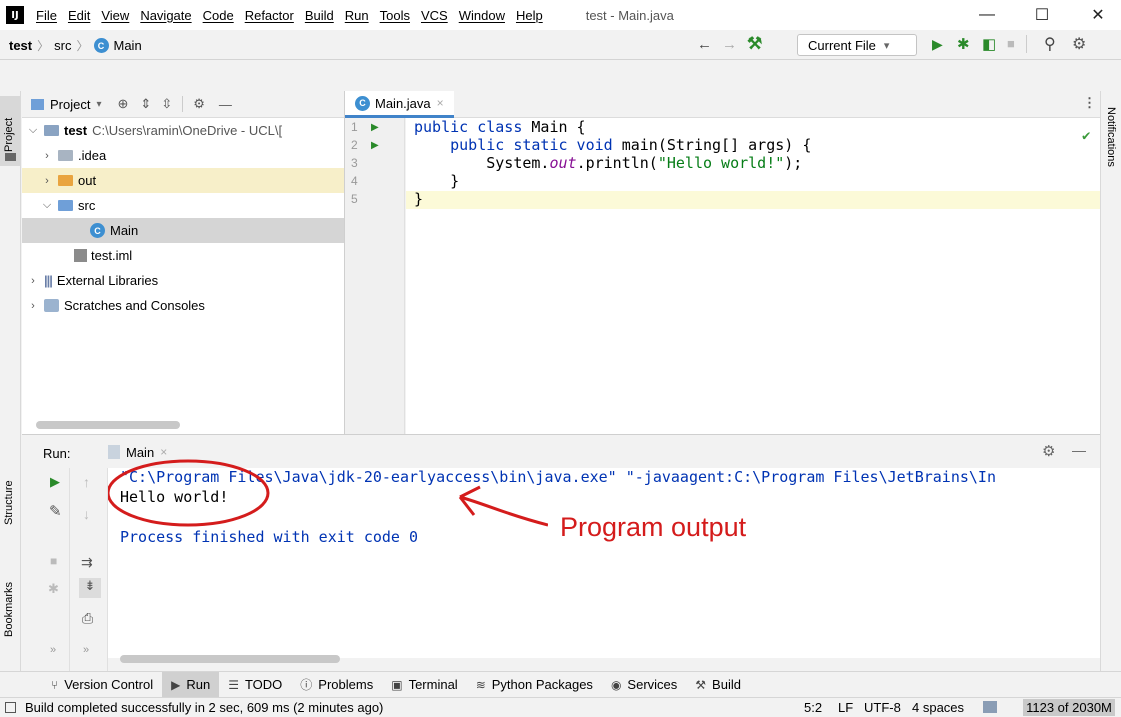 This screenshot has height=717, width=1121. I want to click on soft-wrap-icon: ⇉, so click(87, 562).